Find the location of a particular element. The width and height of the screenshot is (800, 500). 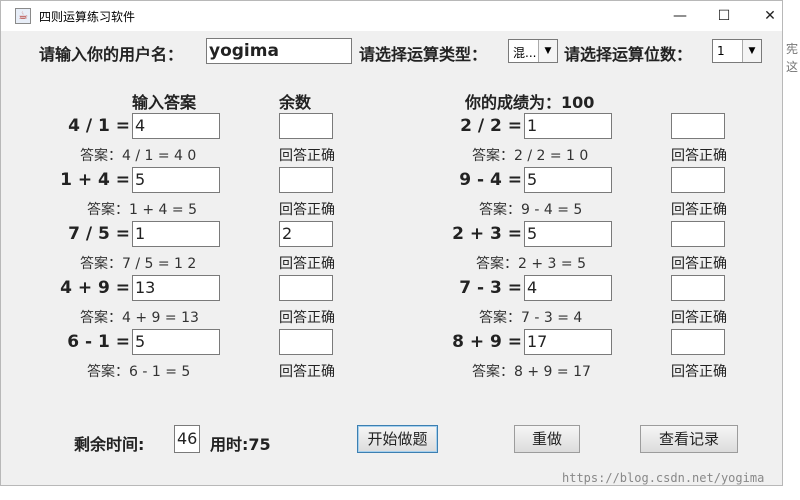

elapsed-time-label: 用时:75 is located at coordinates (240, 443).